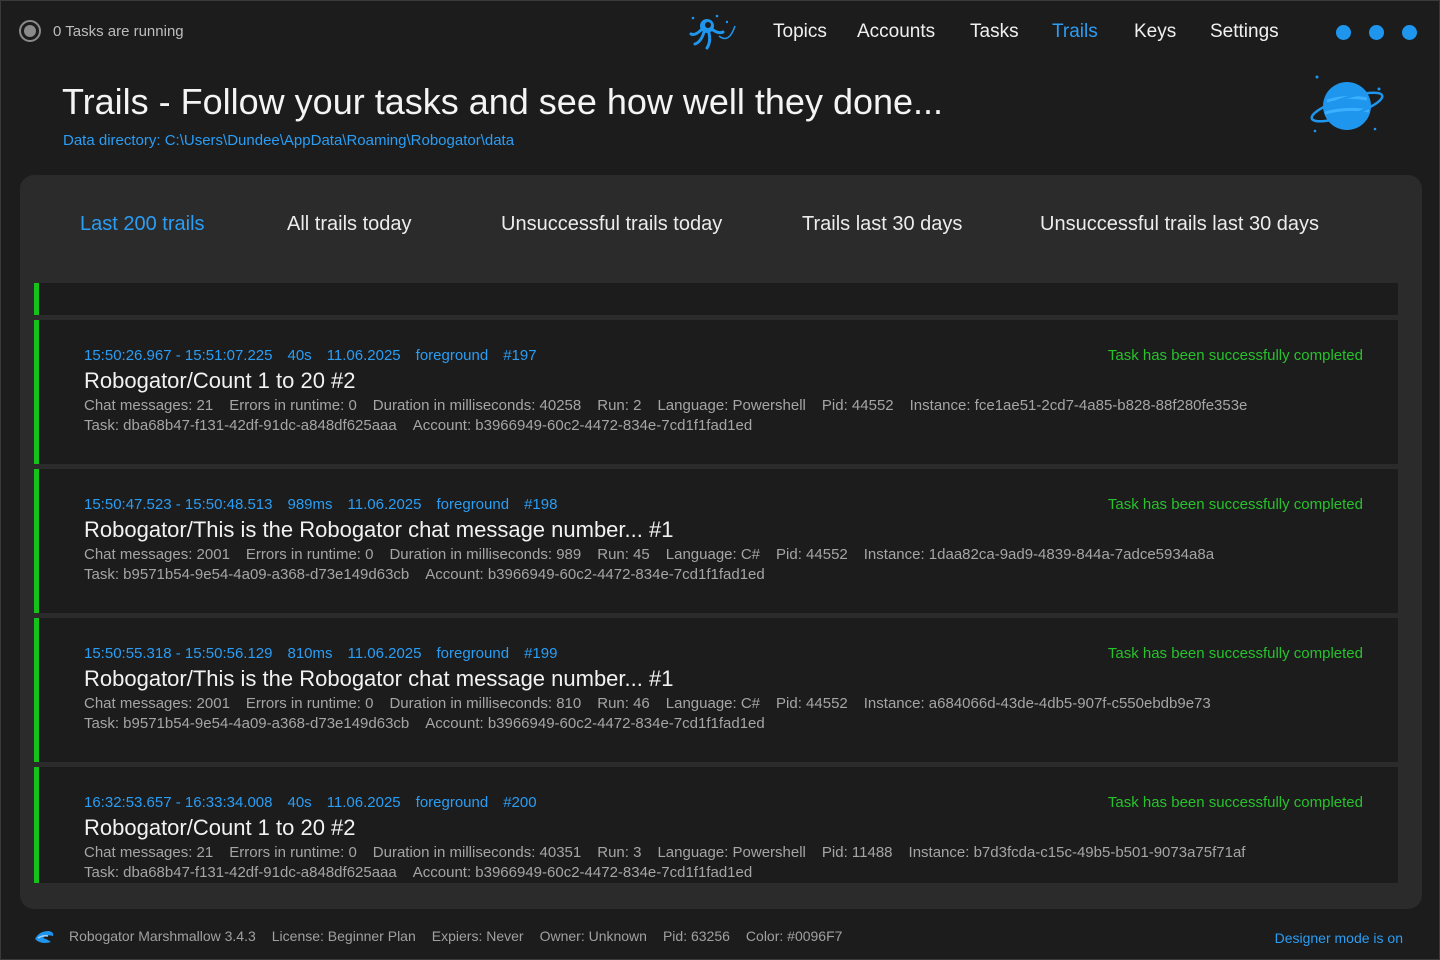 The image size is (1440, 960). Describe the element at coordinates (857, 852) in the screenshot. I see `trail-pid: Pid: 11488` at that location.